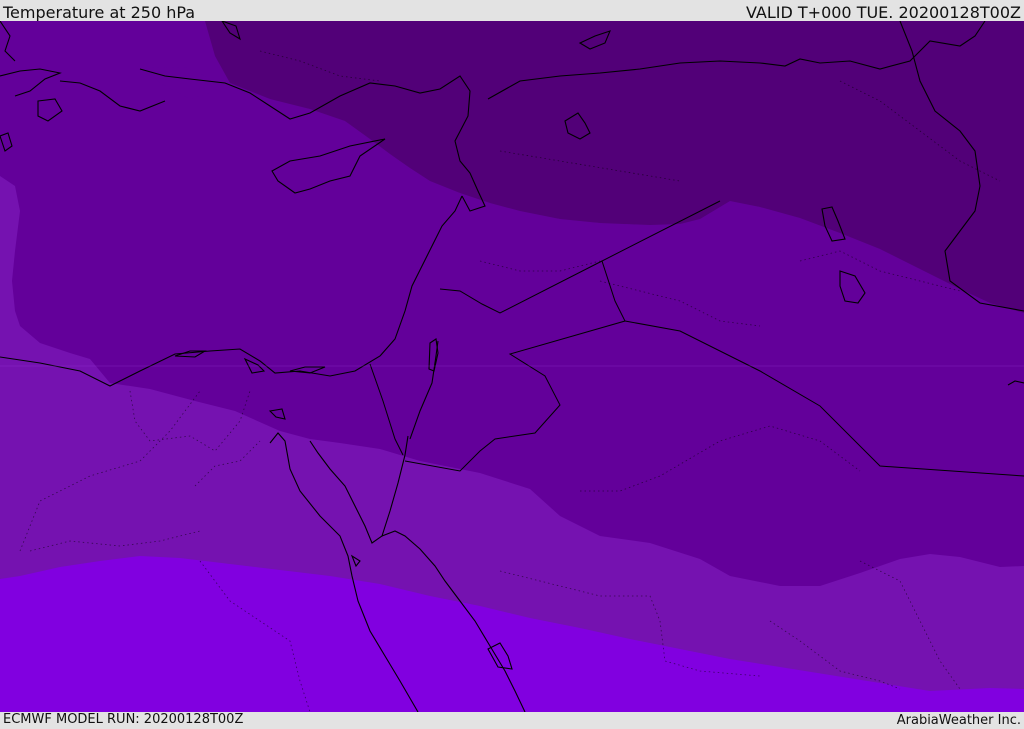 The height and width of the screenshot is (729, 1024). What do you see at coordinates (99, 12) in the screenshot?
I see `map-title: Temperature at 250 hPa` at bounding box center [99, 12].